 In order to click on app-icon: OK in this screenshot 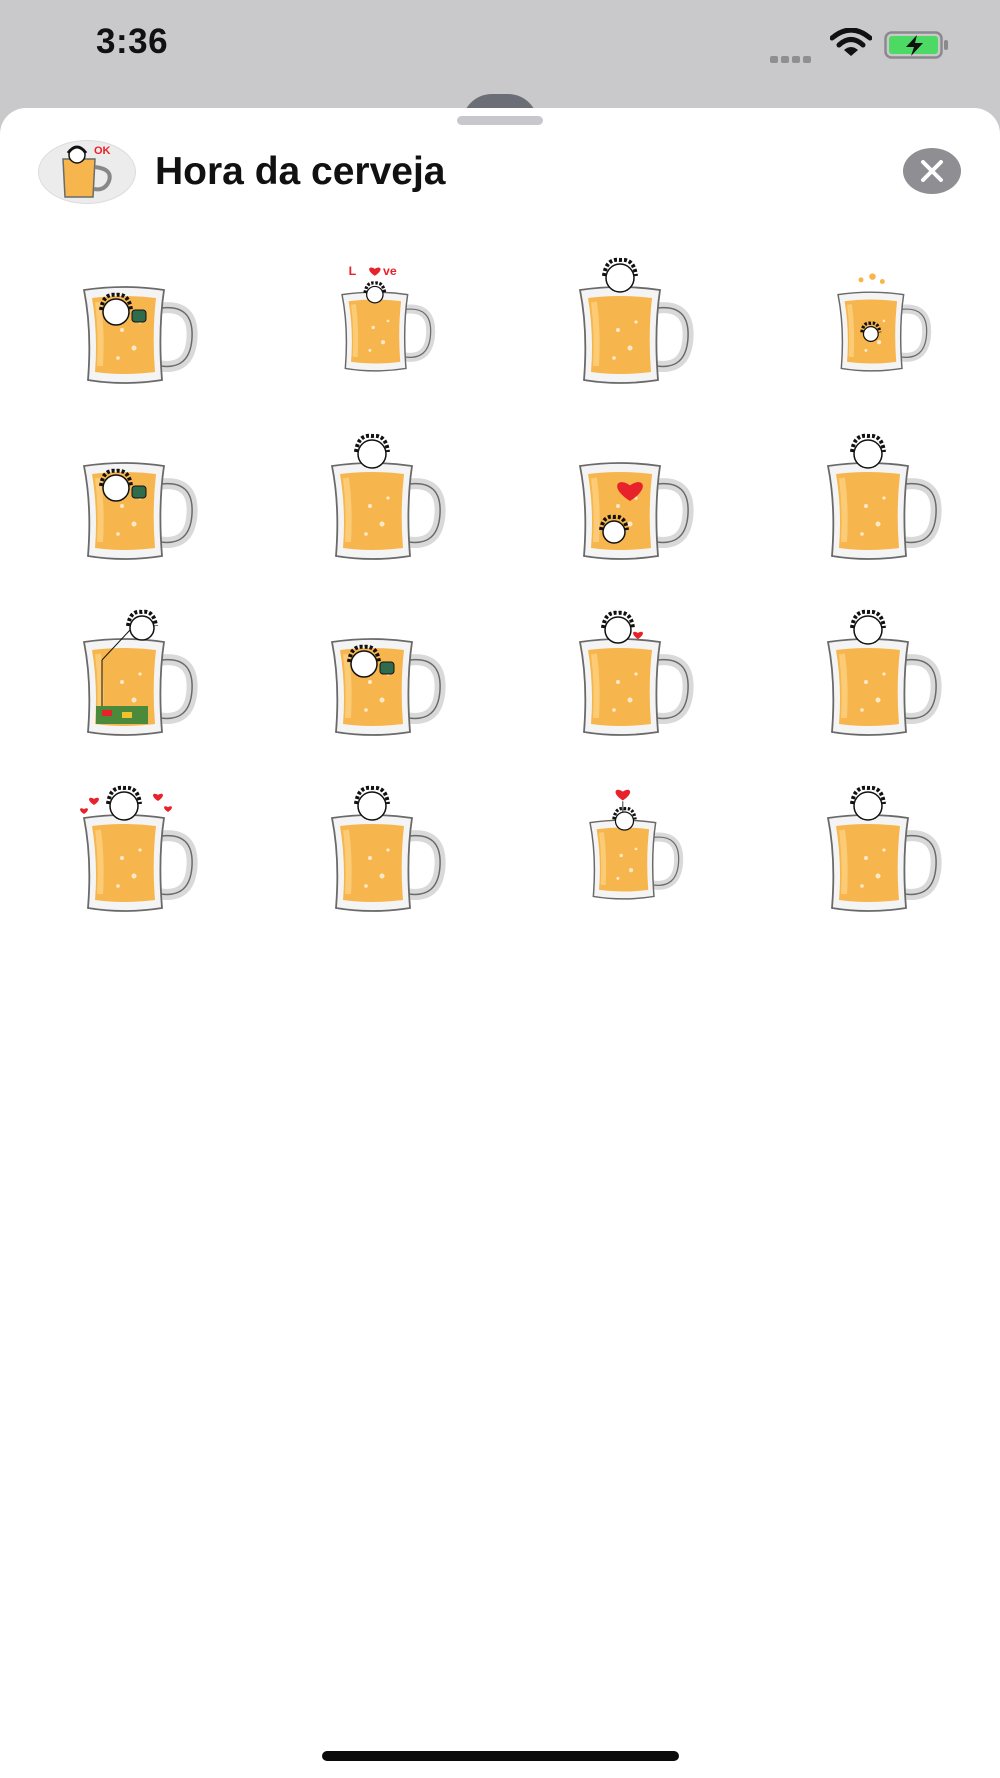, I will do `click(87, 172)`.